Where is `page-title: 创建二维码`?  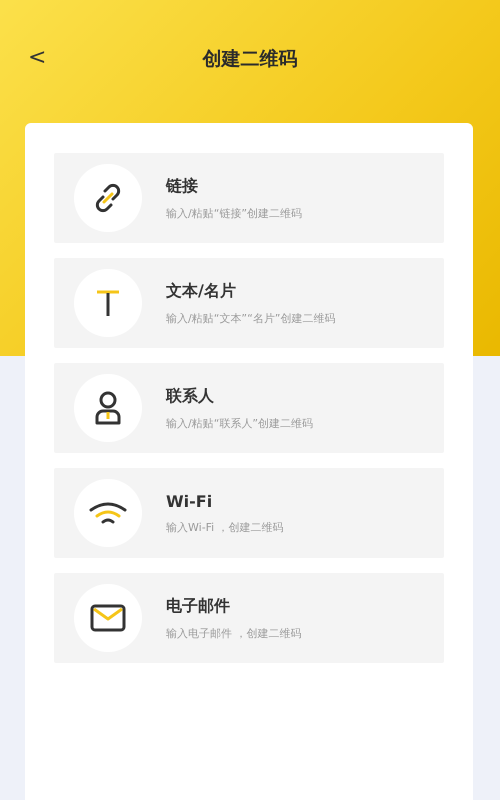 page-title: 创建二维码 is located at coordinates (250, 59).